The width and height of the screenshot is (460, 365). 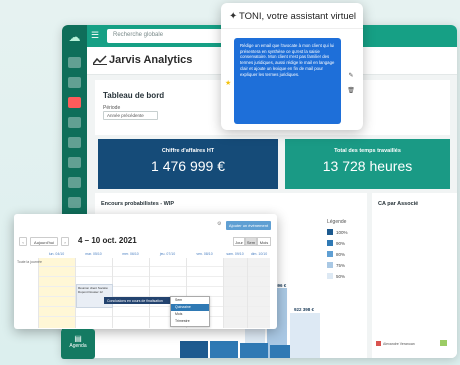 I want to click on day-header: lun. 04/10, so click(x=56, y=254).